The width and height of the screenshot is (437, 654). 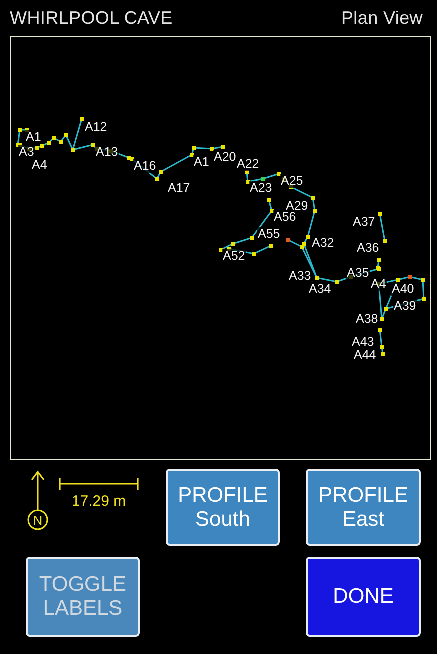 What do you see at coordinates (38, 520) in the screenshot?
I see `north-label: N` at bounding box center [38, 520].